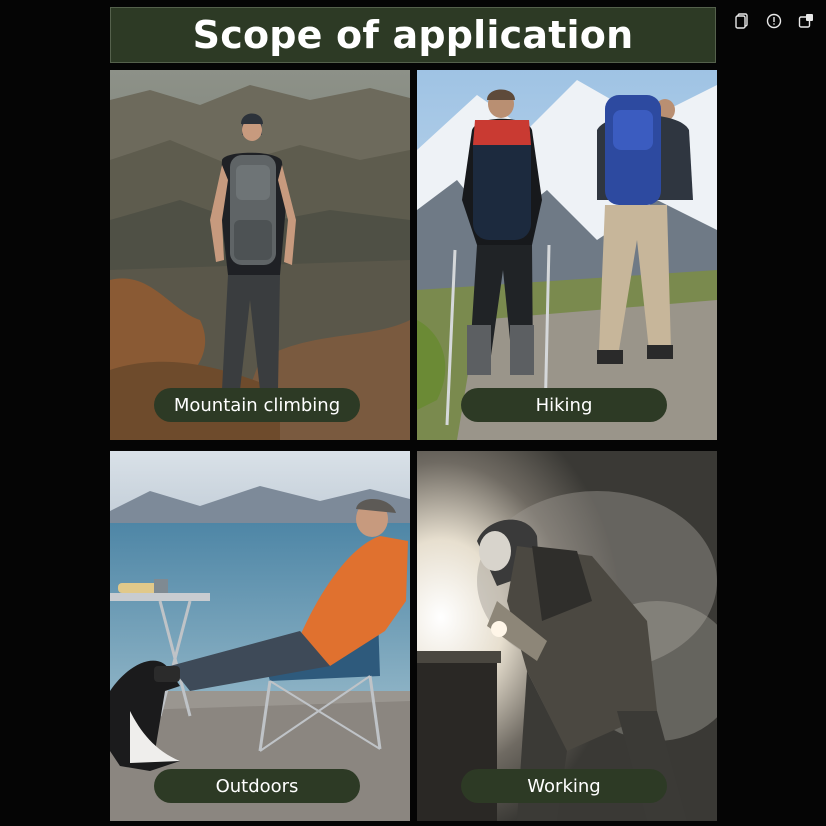 The width and height of the screenshot is (826, 826). Describe the element at coordinates (257, 405) in the screenshot. I see `tile-label: Mountain climbing` at that location.